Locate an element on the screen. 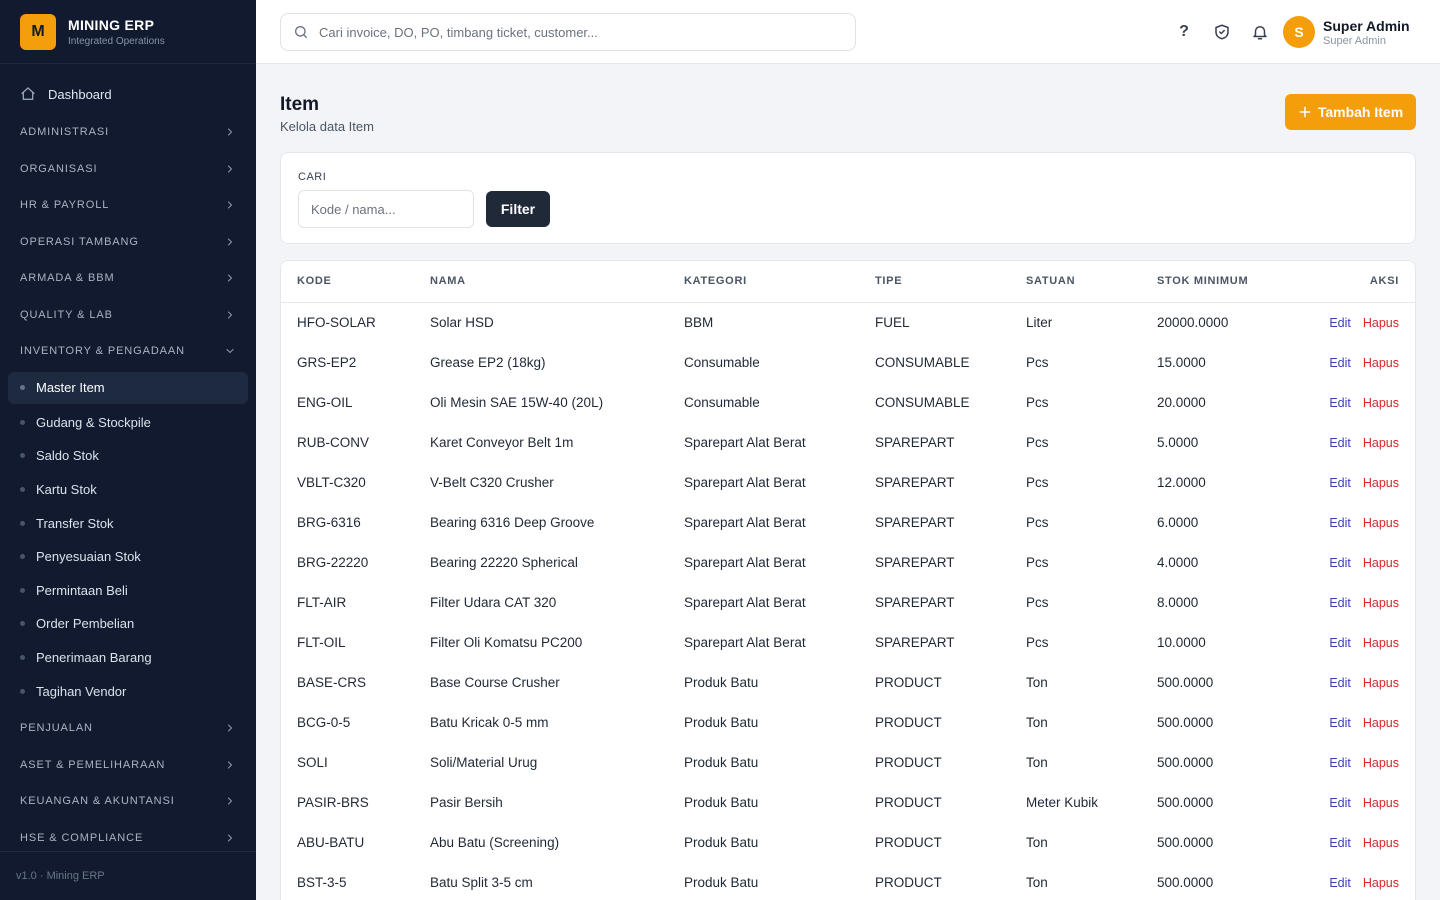 The image size is (1440, 900). cell-kategori: Produk Batu is located at coordinates (721, 802).